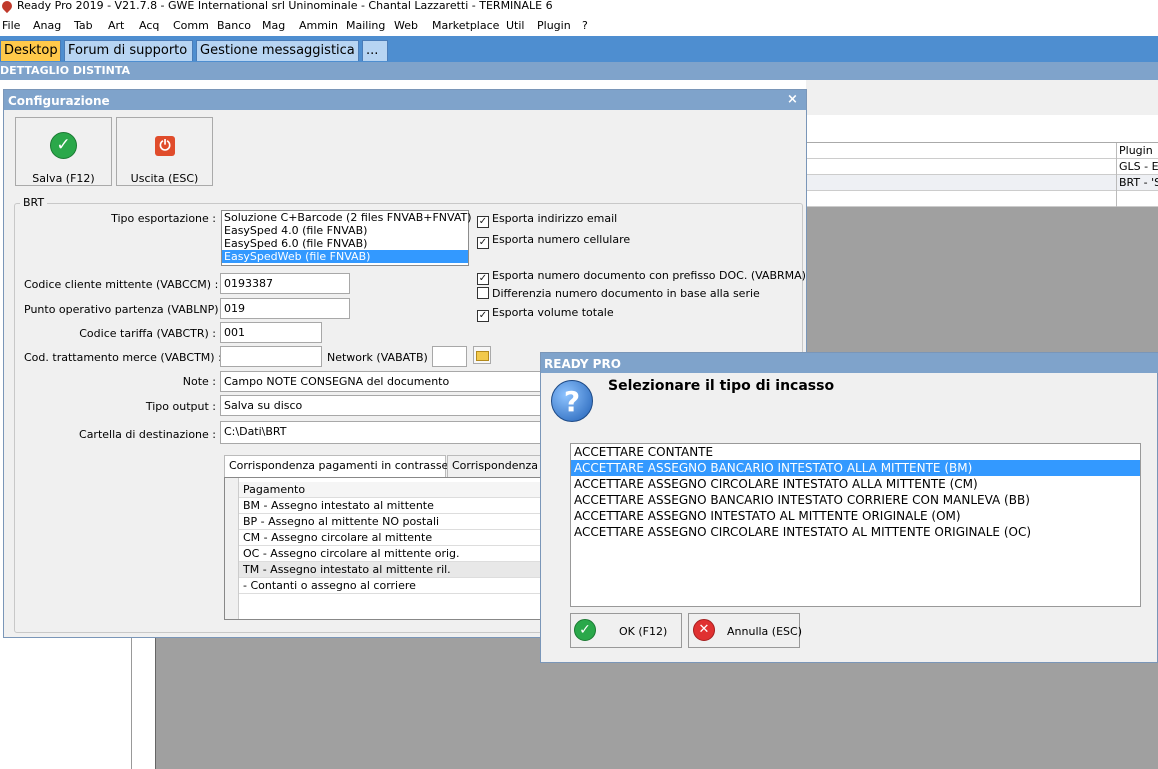 Image resolution: width=1158 pixels, height=769 pixels. Describe the element at coordinates (234, 25) in the screenshot. I see `menu-banco: Banco` at that location.